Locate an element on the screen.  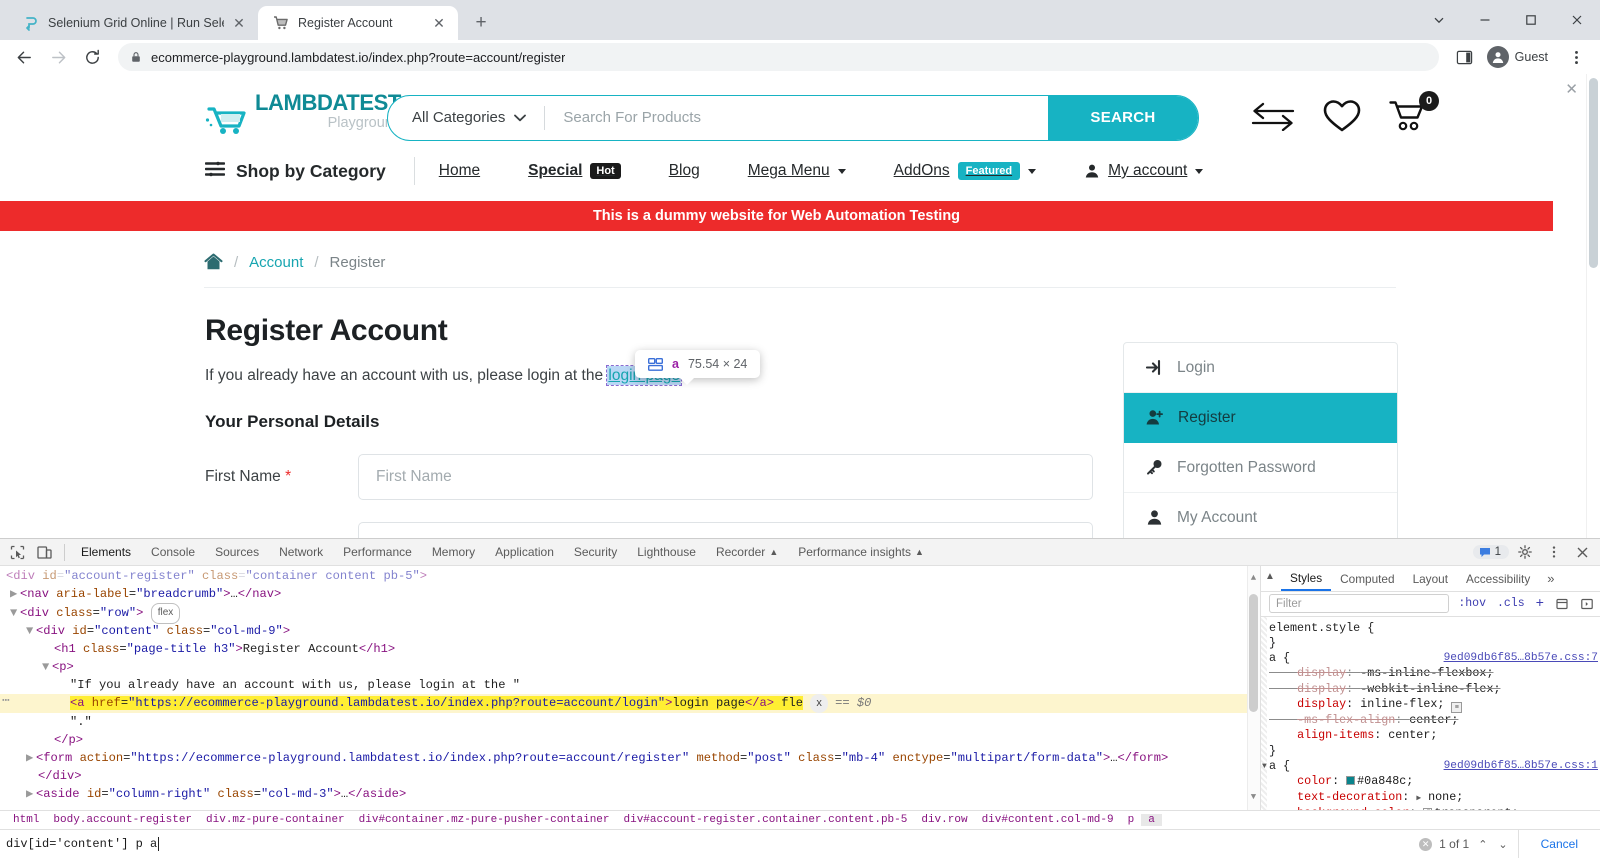
notice-close-icon: ✕ is located at coordinates (1571, 89).